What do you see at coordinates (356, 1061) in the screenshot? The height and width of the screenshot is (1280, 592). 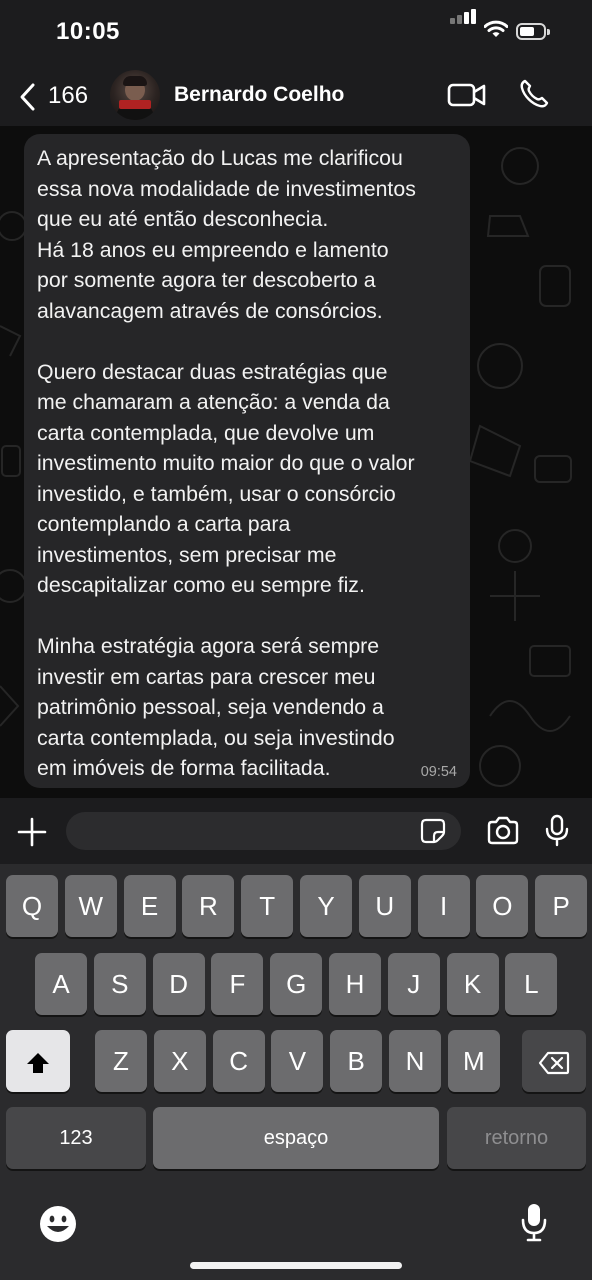 I see `key-b: B` at bounding box center [356, 1061].